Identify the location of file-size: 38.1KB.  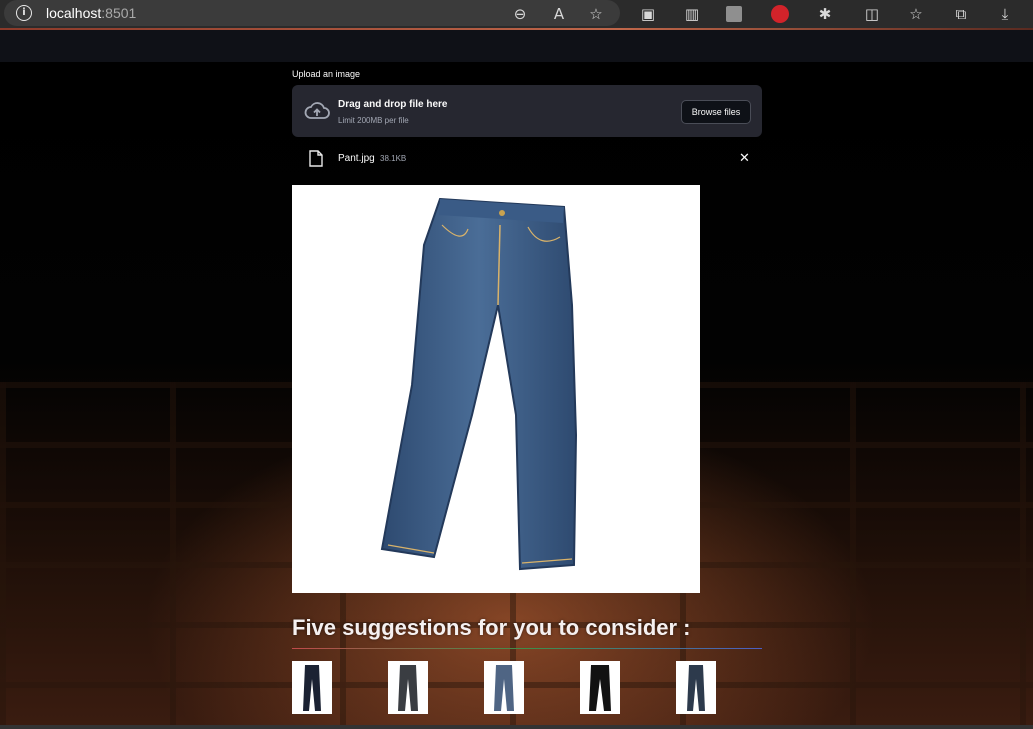
(393, 158).